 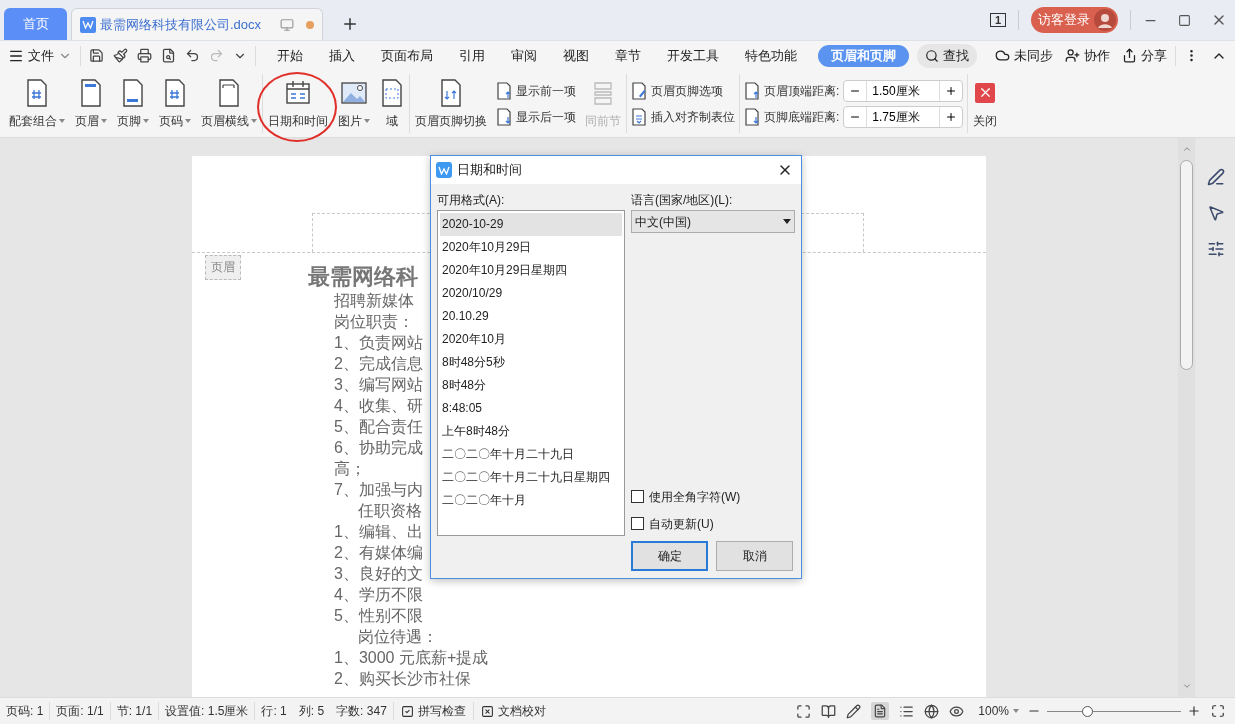 What do you see at coordinates (531, 385) in the screenshot?
I see `format-option: 8时48分` at bounding box center [531, 385].